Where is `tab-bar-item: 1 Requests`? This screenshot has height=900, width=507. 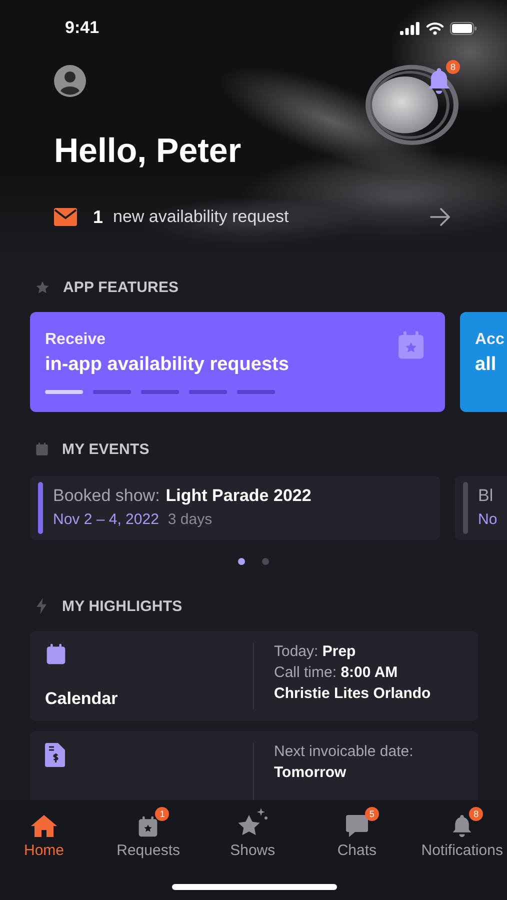 tab-bar-item: 1 Requests is located at coordinates (148, 834).